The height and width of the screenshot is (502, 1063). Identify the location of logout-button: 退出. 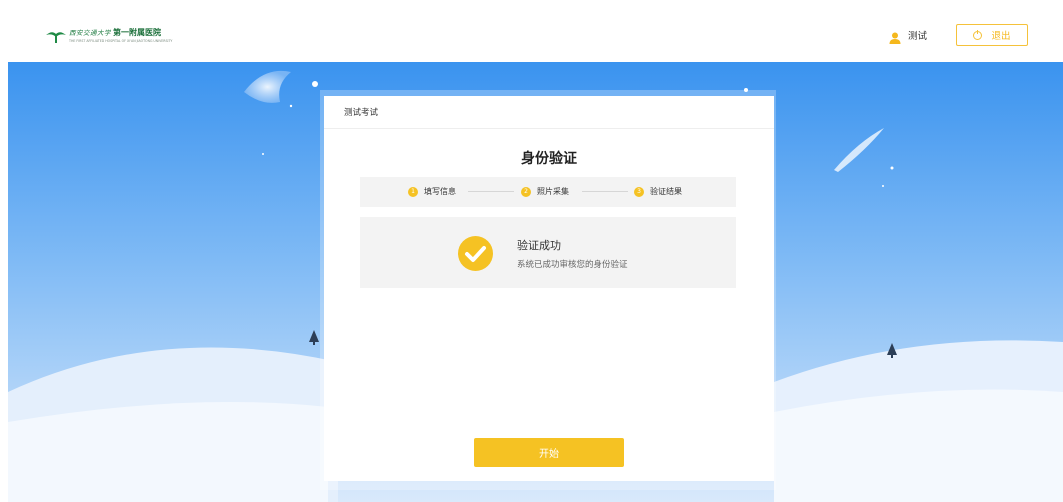
(992, 35).